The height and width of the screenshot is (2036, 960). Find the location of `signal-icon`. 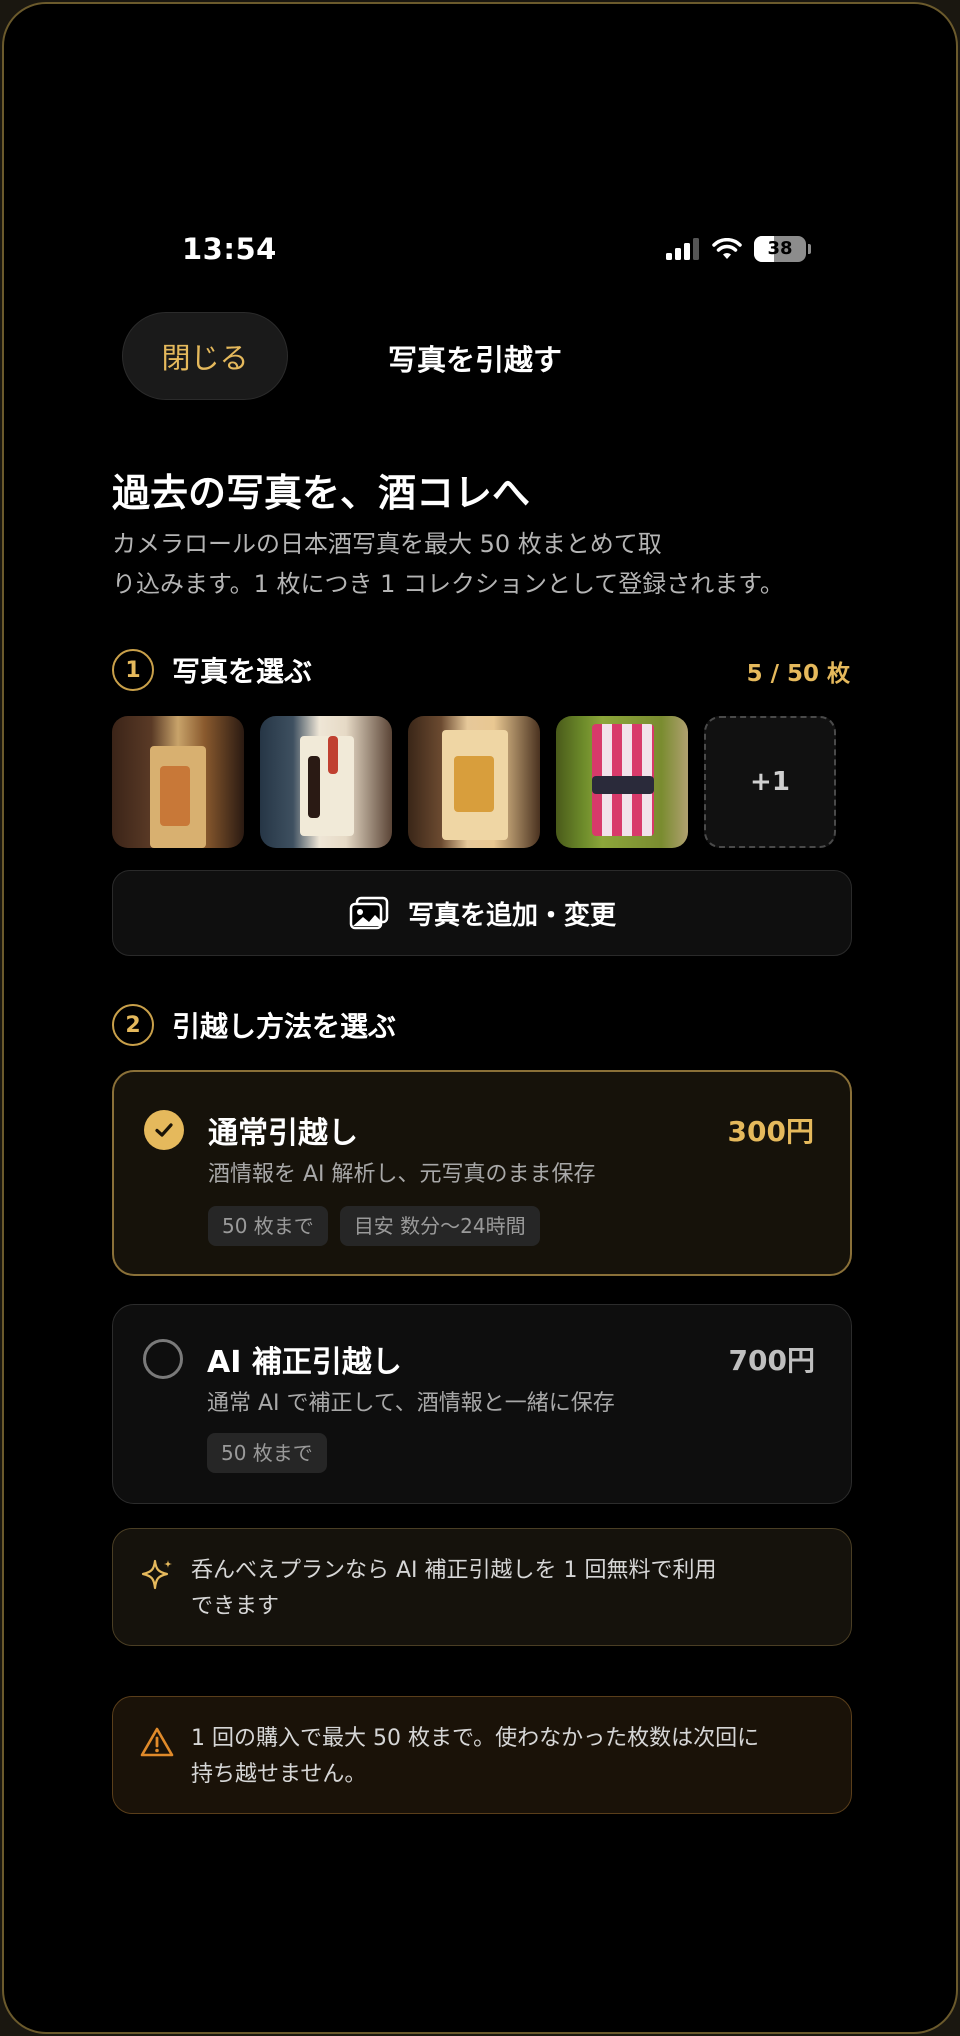

signal-icon is located at coordinates (682, 249).